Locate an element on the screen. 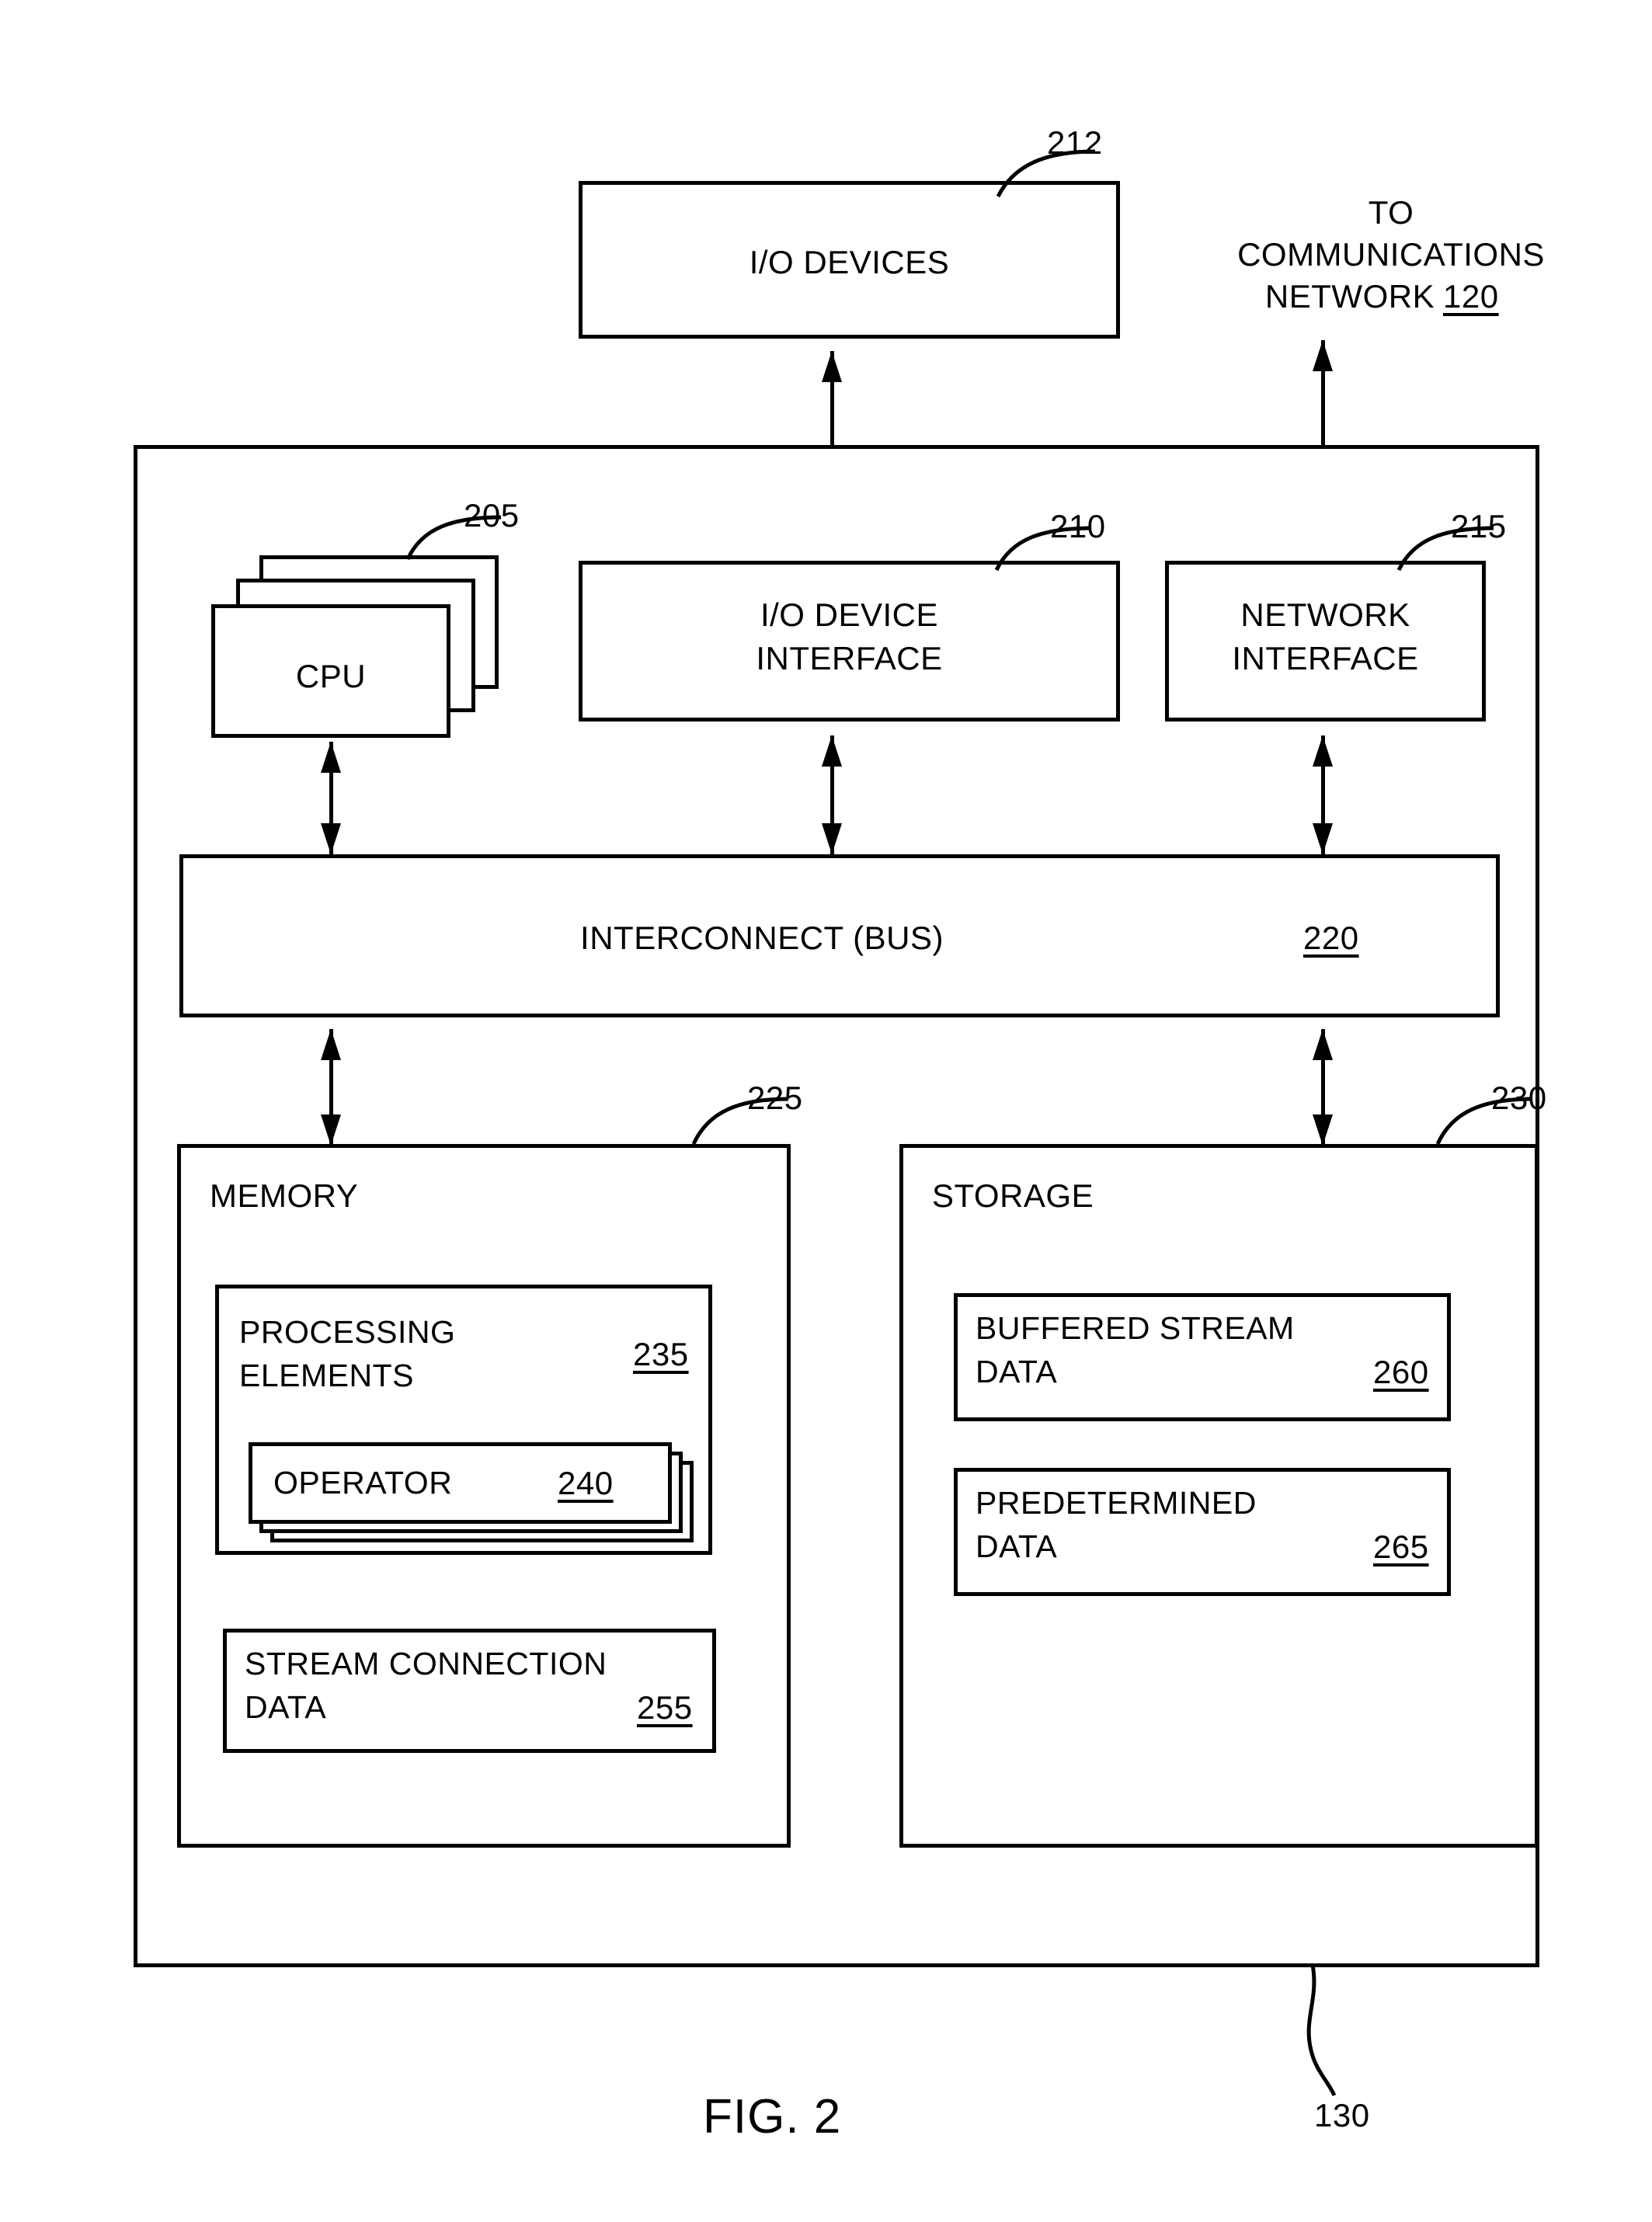 This screenshot has height=2222, width=1652. ref-220: 220 is located at coordinates (1331, 938).